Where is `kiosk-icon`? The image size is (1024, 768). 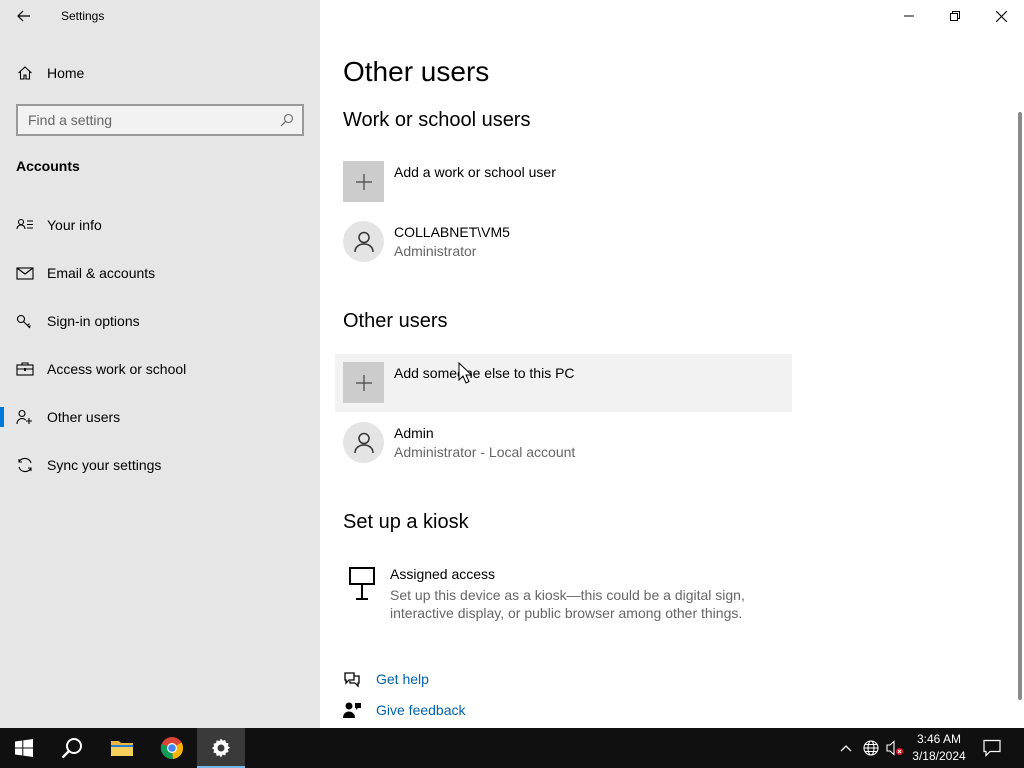 kiosk-icon is located at coordinates (362, 583).